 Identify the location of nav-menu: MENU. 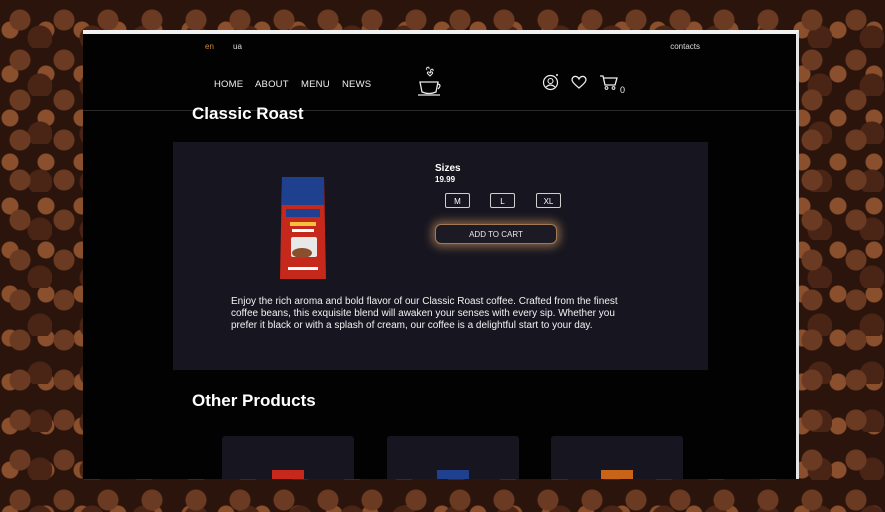
(315, 84).